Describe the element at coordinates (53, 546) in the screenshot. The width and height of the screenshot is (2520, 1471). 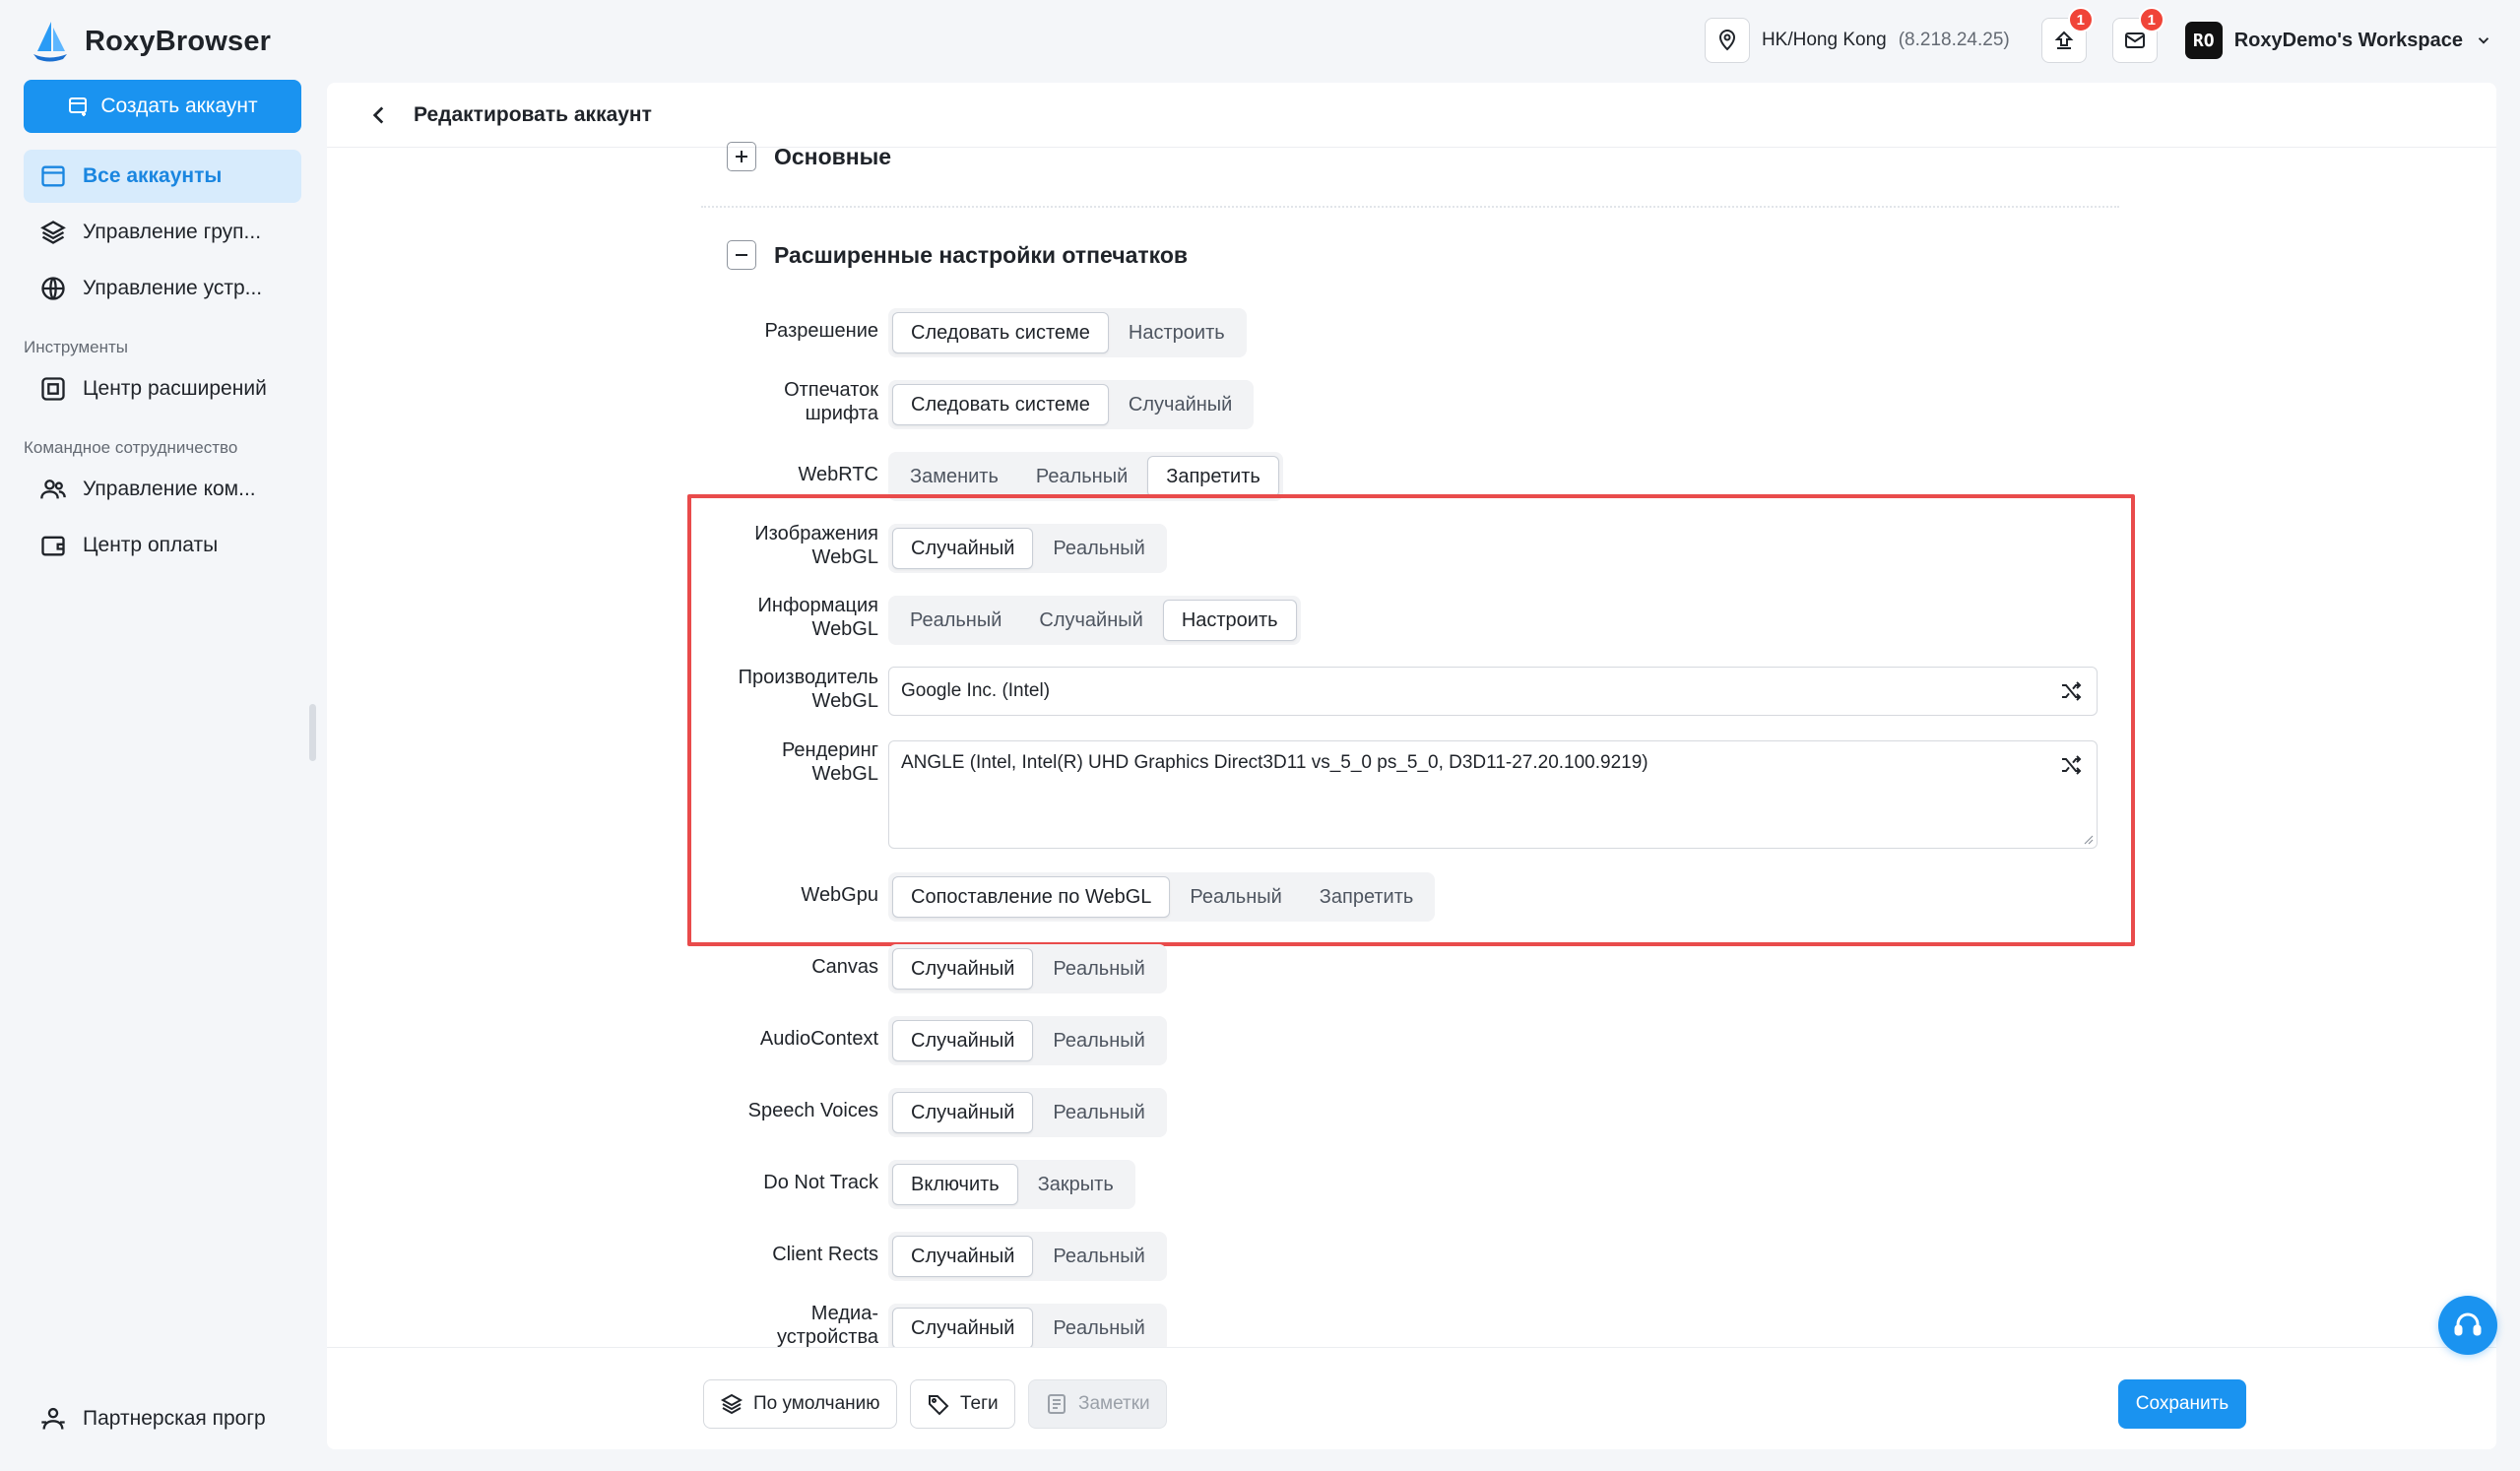
I see `wallet-icon` at that location.